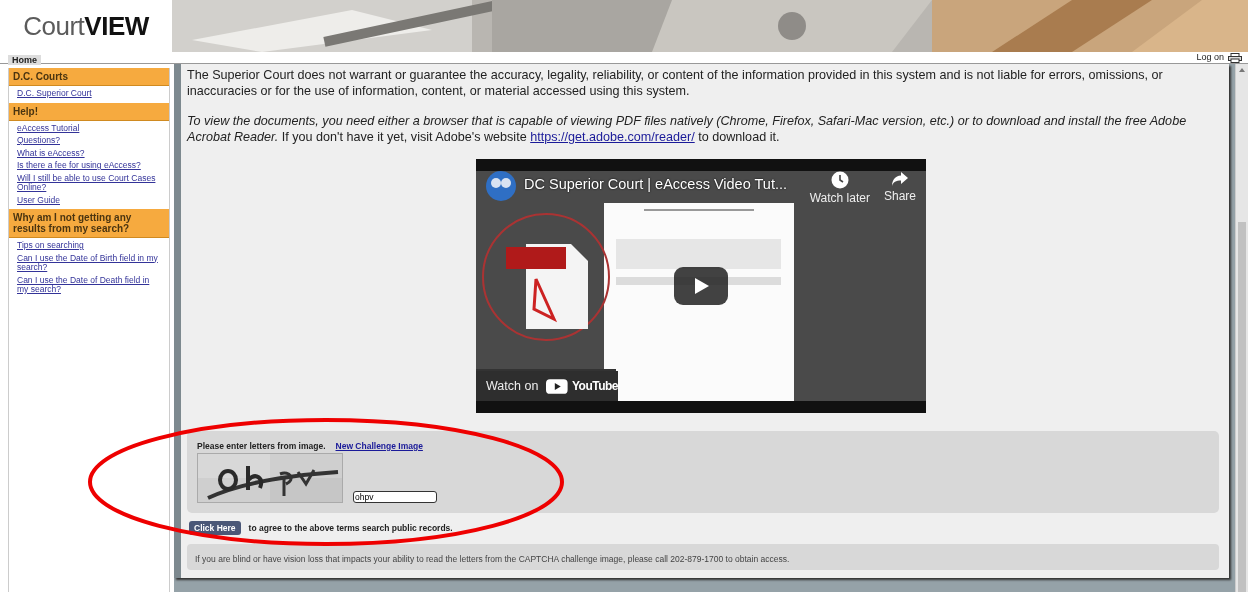 This screenshot has height=592, width=1248. I want to click on agree-text: to agree to the above terms search public records., so click(350, 528).